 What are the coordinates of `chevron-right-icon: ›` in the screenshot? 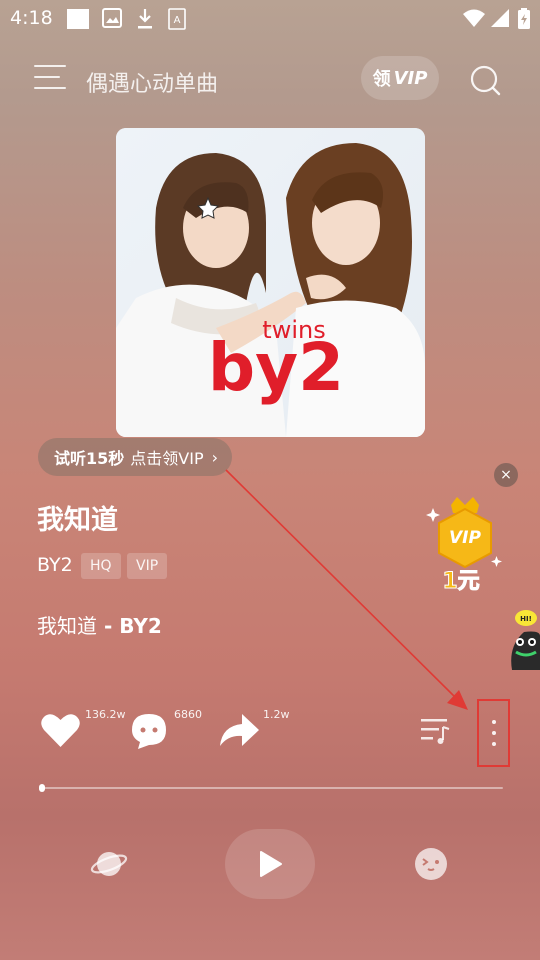 It's located at (215, 457).